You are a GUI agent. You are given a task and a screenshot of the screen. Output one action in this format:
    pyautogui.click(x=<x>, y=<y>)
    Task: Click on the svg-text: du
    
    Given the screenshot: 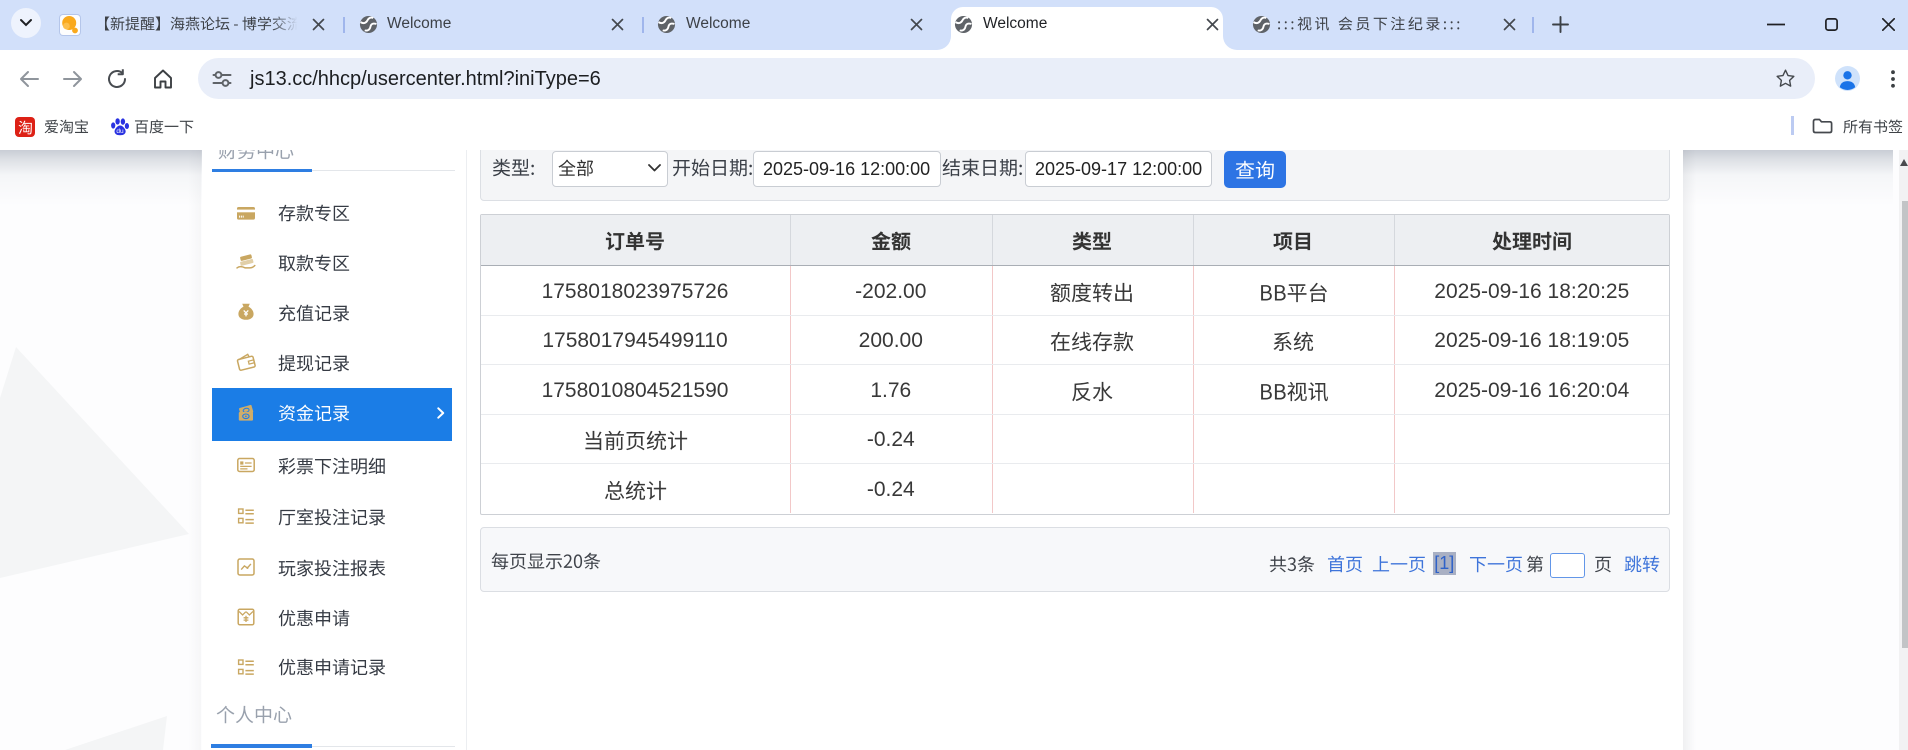 What is the action you would take?
    pyautogui.click(x=120, y=131)
    